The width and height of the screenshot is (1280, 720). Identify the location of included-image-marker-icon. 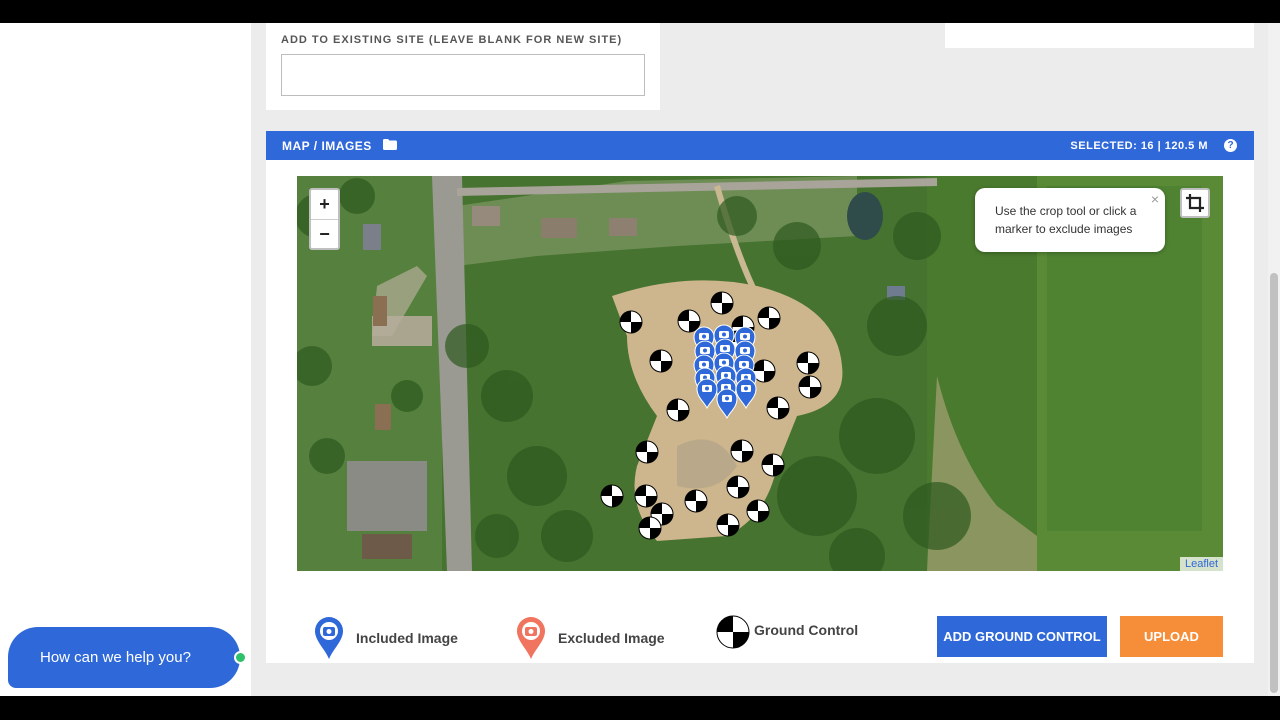
(329, 638).